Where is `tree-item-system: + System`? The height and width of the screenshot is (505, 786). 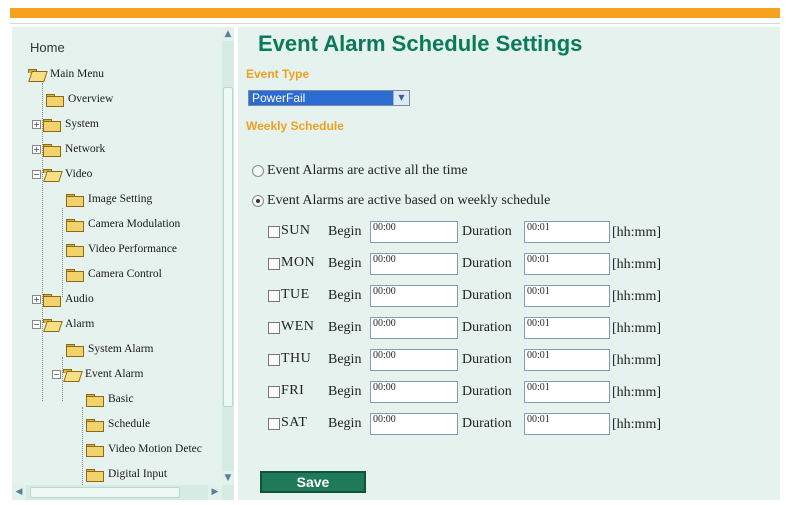 tree-item-system: + System is located at coordinates (65, 124).